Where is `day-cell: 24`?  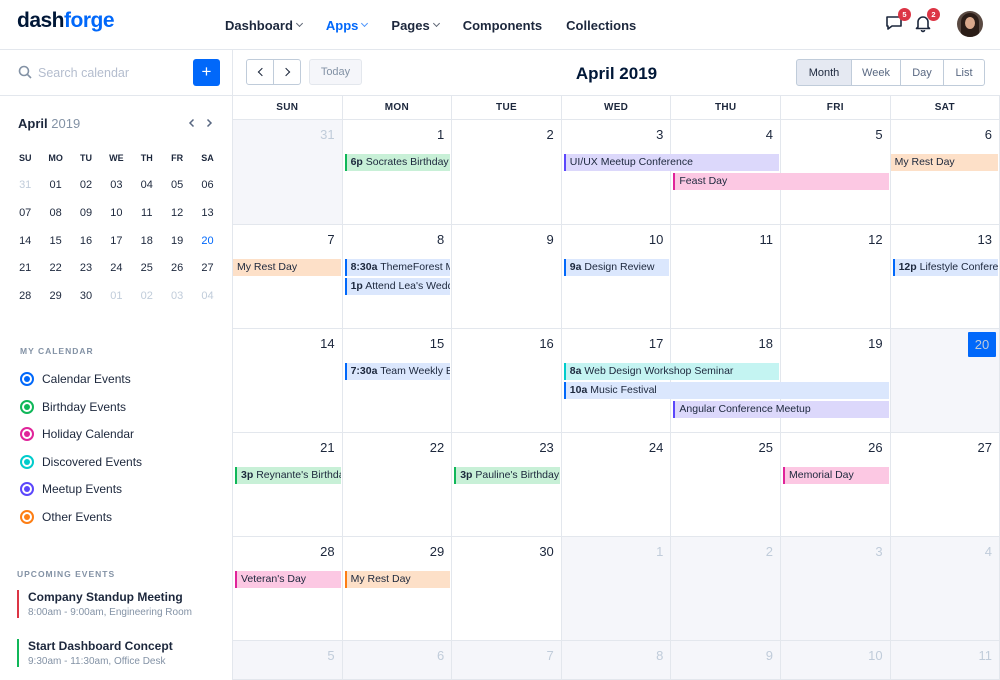 day-cell: 24 is located at coordinates (616, 485).